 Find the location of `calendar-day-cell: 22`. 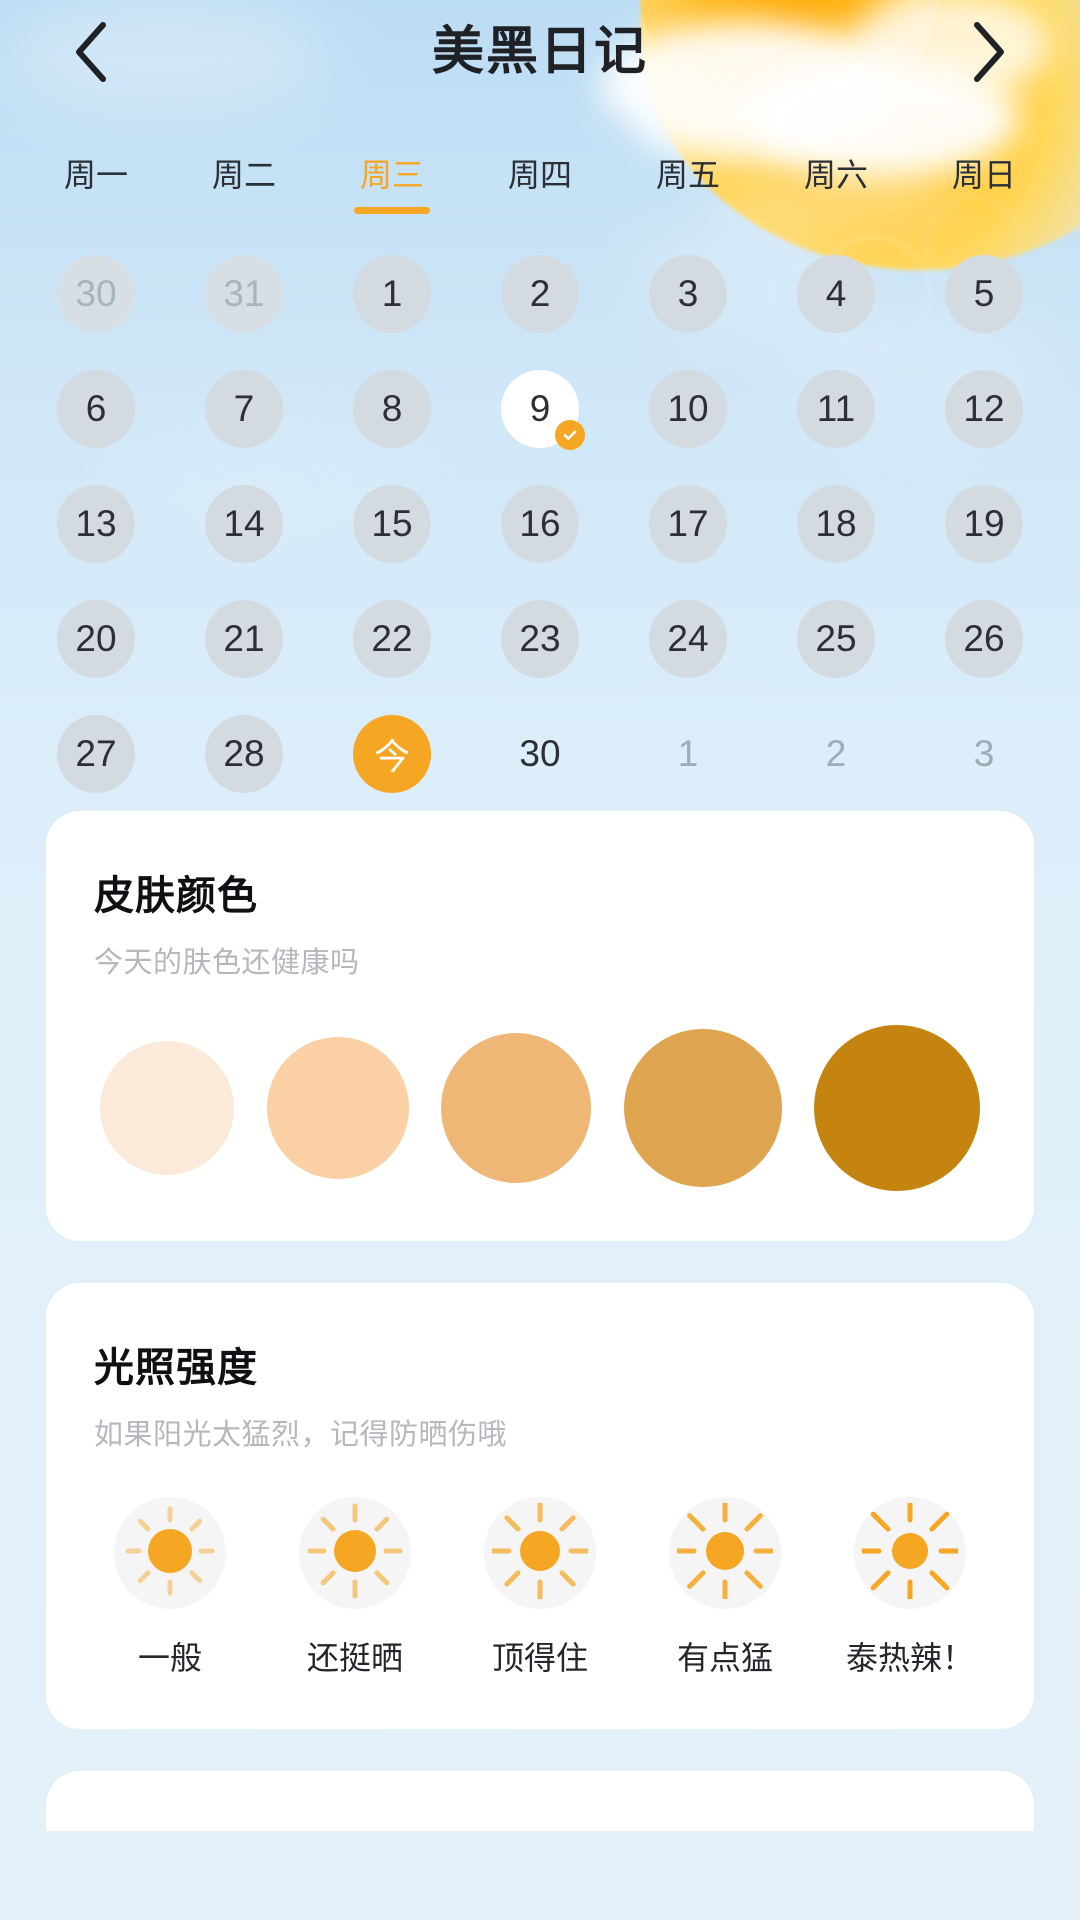

calendar-day-cell: 22 is located at coordinates (392, 638).